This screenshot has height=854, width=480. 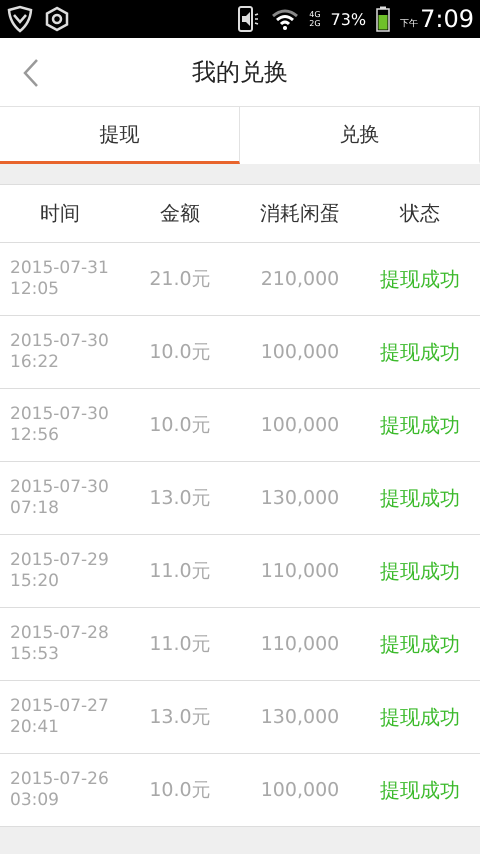 I want to click on battery-icon, so click(x=383, y=19).